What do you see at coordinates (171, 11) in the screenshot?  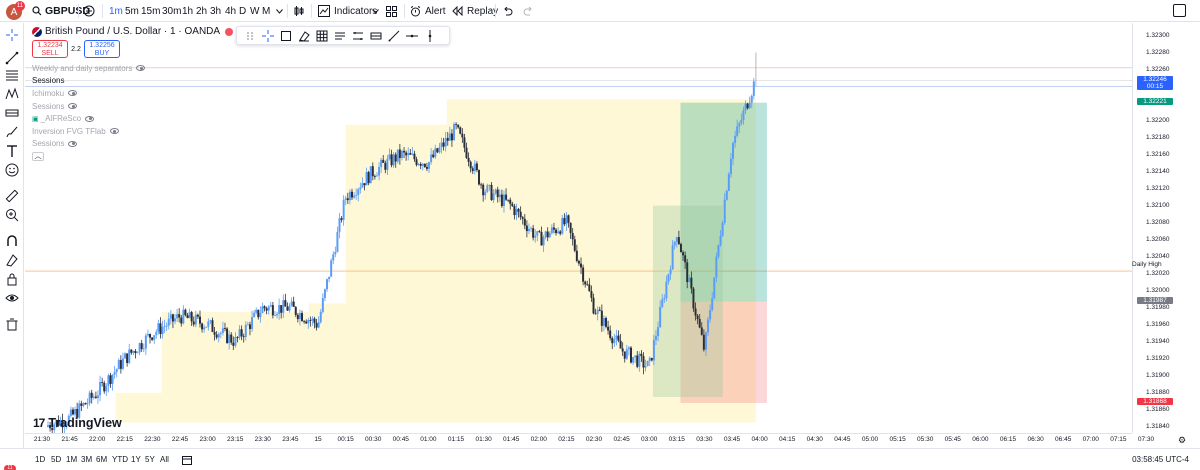 I see `timeframe-30m: 30m` at bounding box center [171, 11].